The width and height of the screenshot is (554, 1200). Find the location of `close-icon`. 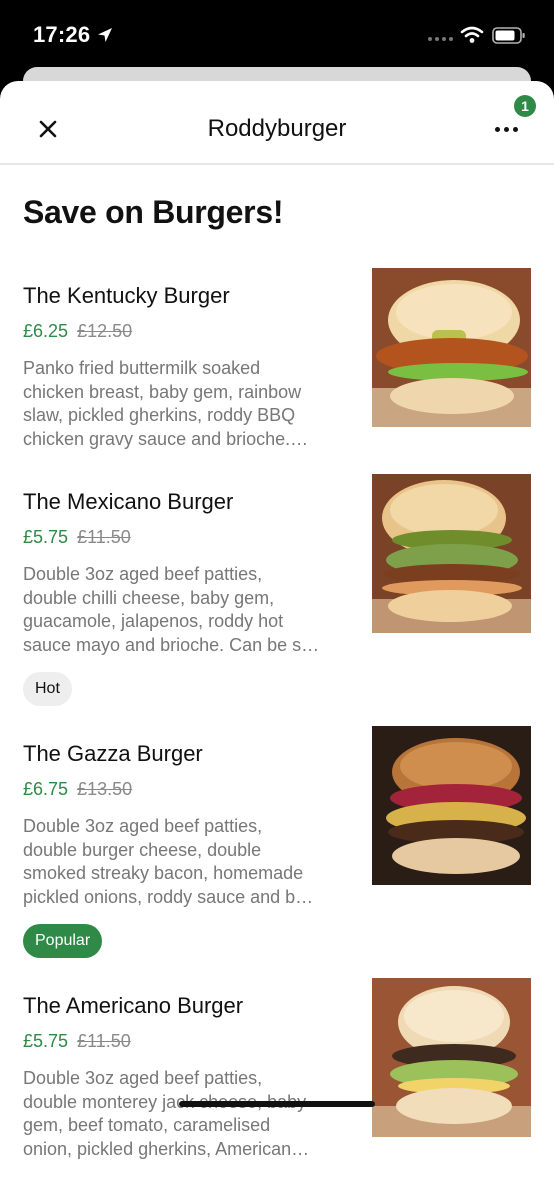

close-icon is located at coordinates (48, 129).